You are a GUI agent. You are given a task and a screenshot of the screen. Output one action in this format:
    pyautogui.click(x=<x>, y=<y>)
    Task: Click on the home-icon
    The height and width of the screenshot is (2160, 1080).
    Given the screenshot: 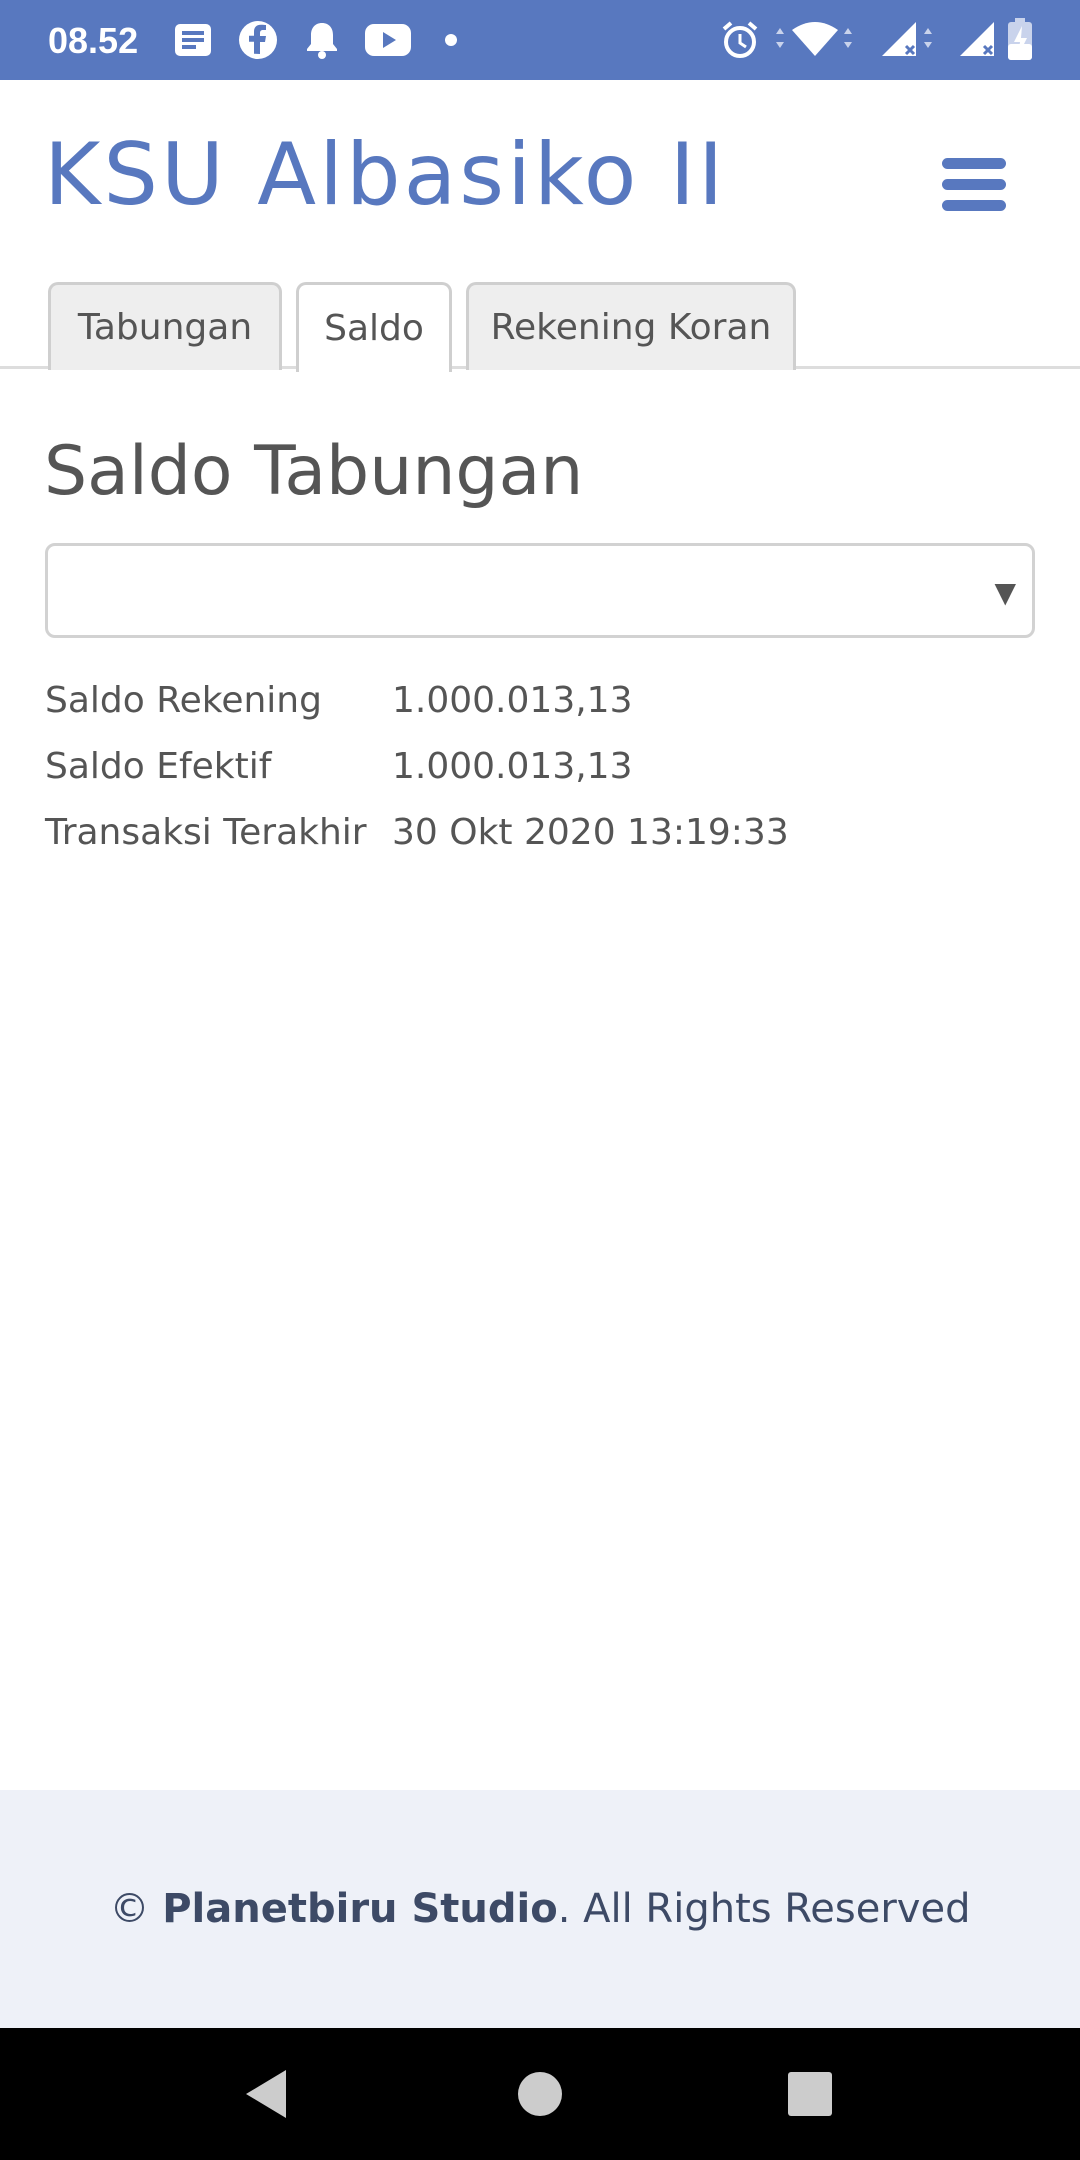 What is the action you would take?
    pyautogui.click(x=540, y=2094)
    